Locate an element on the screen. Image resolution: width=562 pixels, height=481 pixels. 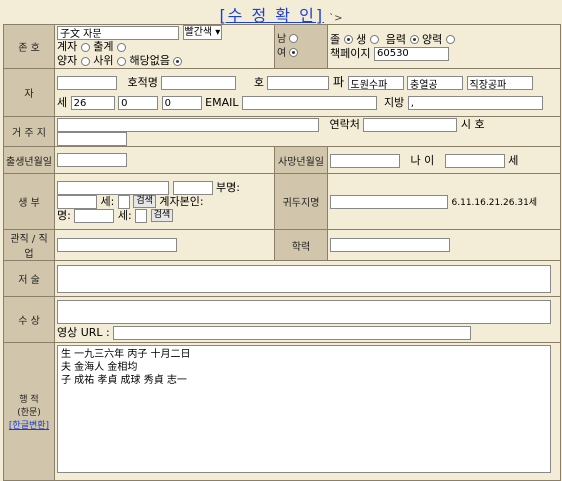
color-select: 빨간색 ▾ is located at coordinates (202, 32).